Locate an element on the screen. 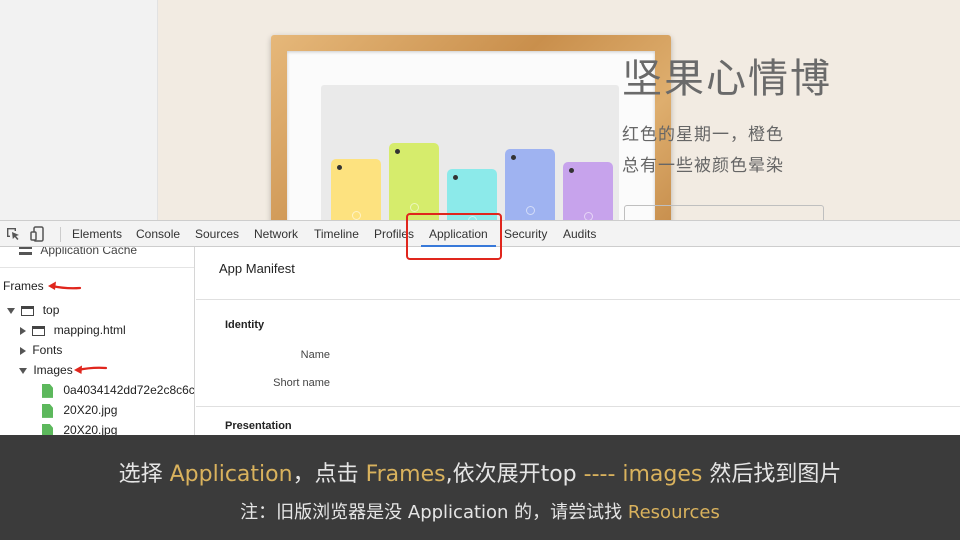 The width and height of the screenshot is (960, 540). tree-item-images: Images is located at coordinates (46, 370).